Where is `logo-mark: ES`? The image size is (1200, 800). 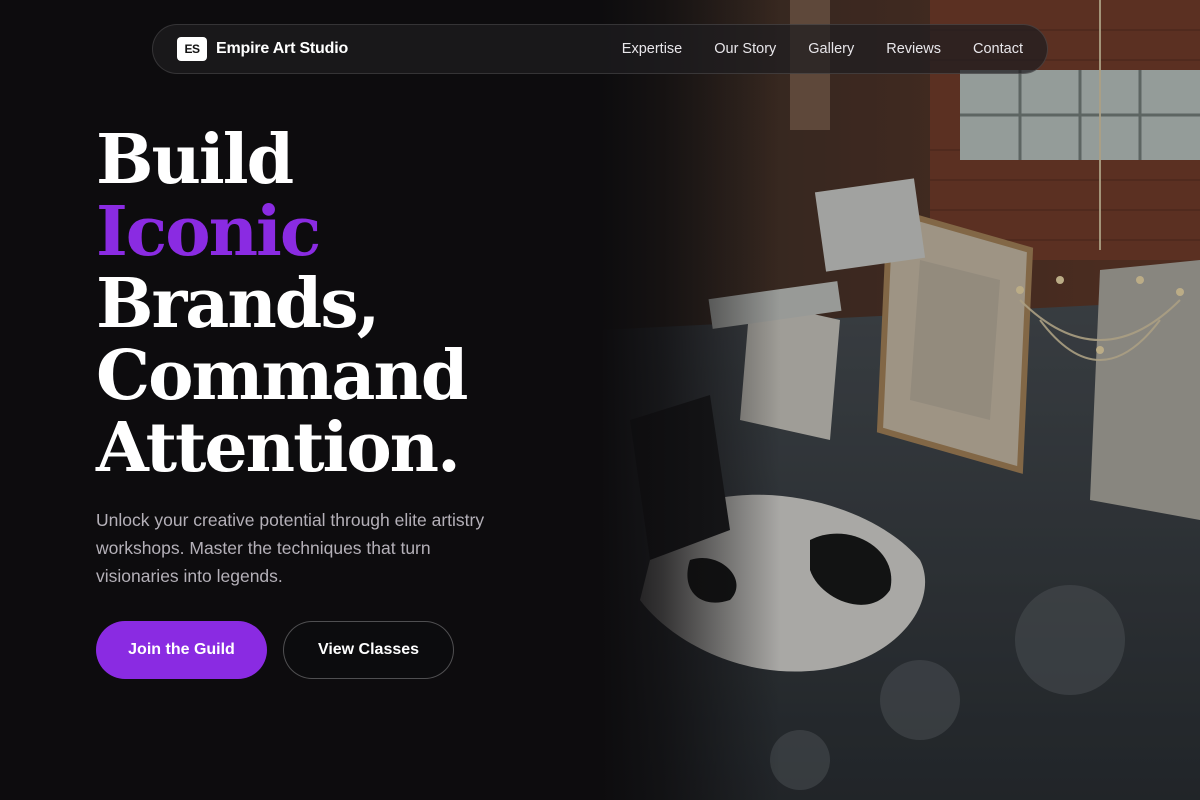 logo-mark: ES is located at coordinates (192, 49).